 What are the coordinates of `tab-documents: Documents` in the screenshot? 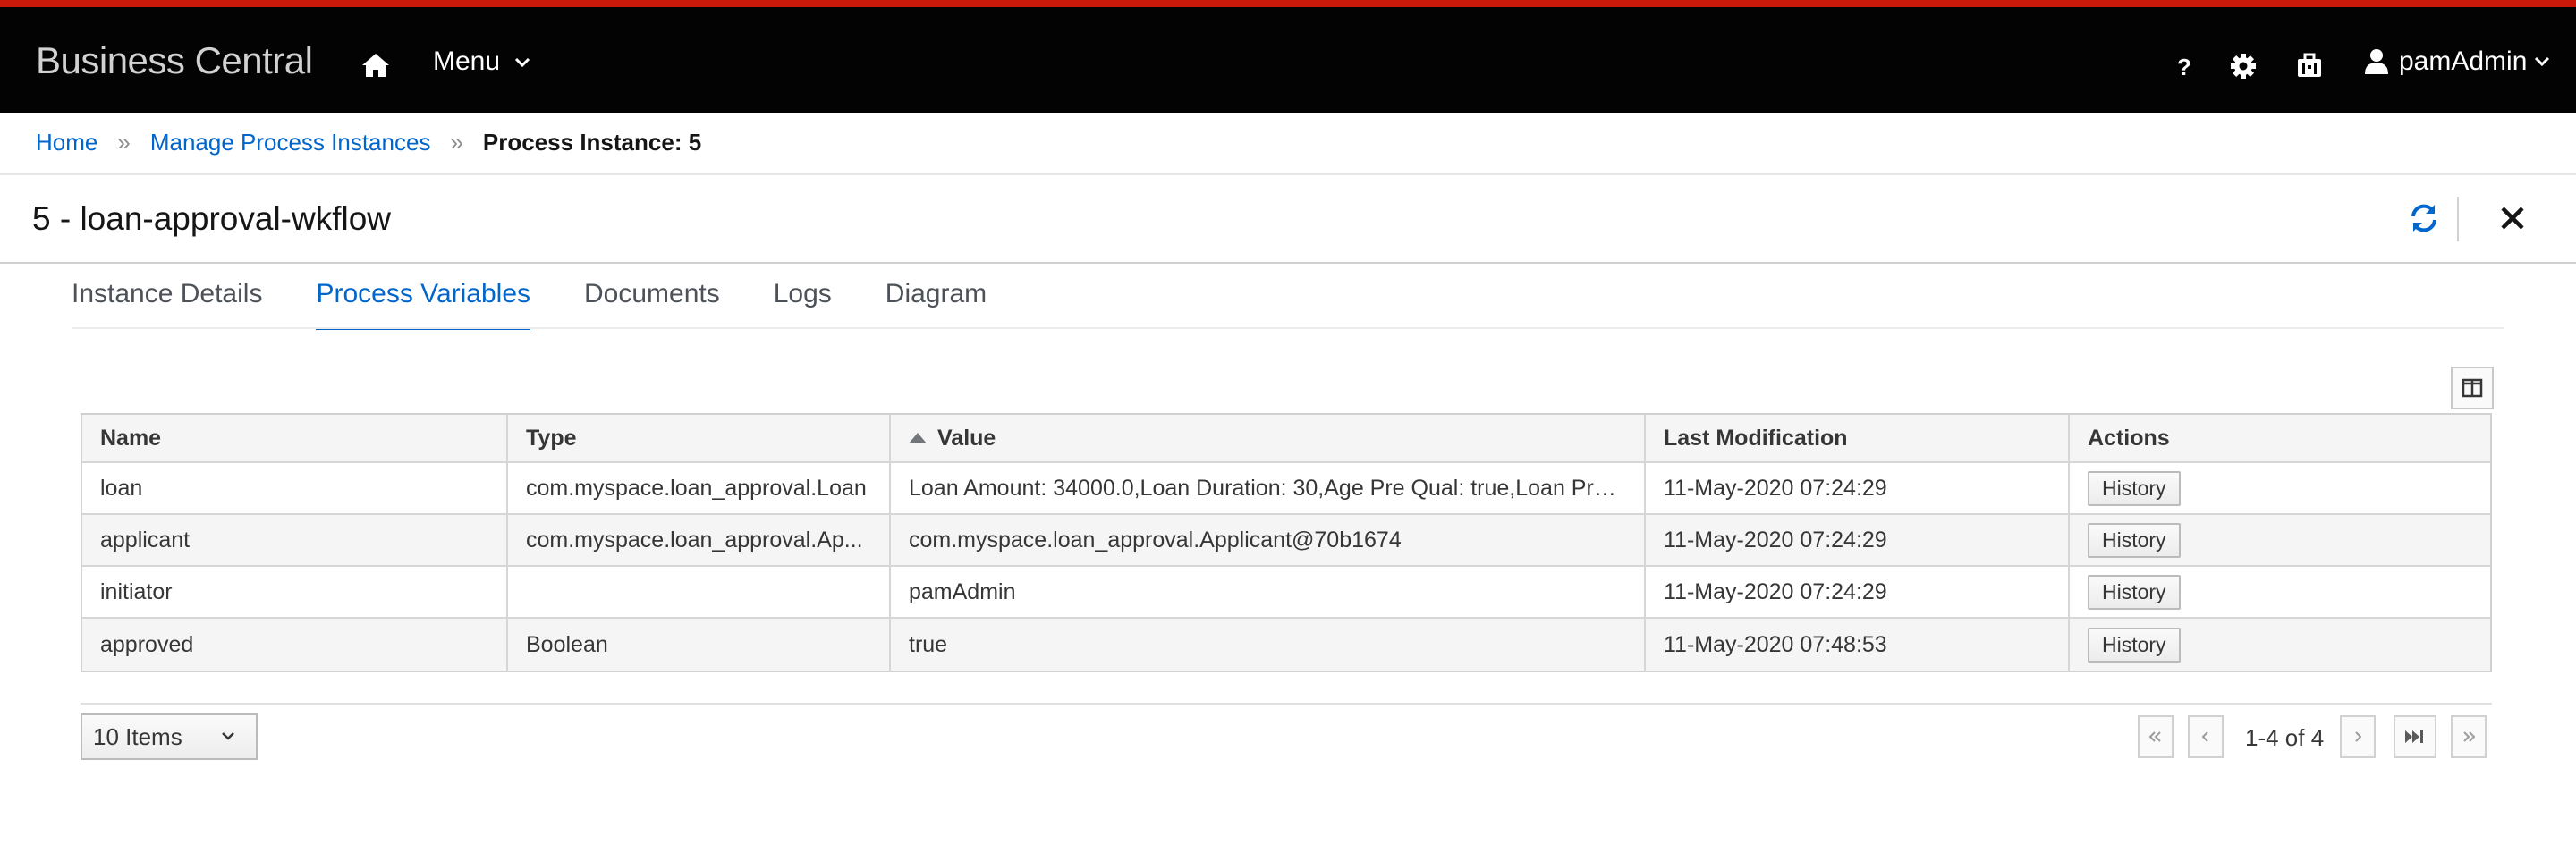 It's located at (652, 303).